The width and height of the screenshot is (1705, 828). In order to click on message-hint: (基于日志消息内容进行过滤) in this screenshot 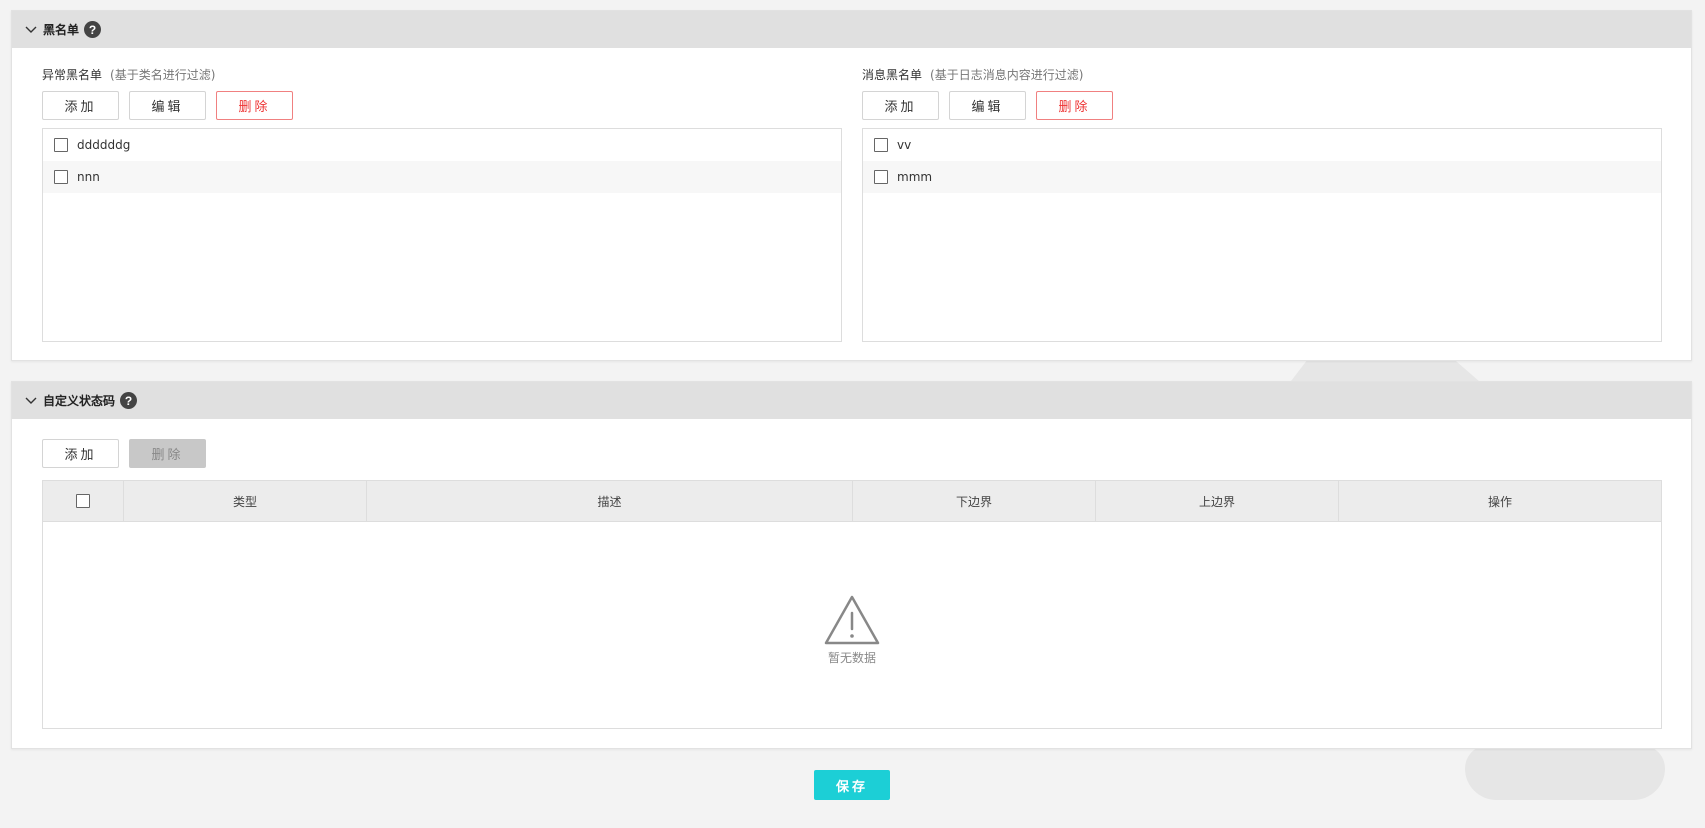, I will do `click(1007, 75)`.